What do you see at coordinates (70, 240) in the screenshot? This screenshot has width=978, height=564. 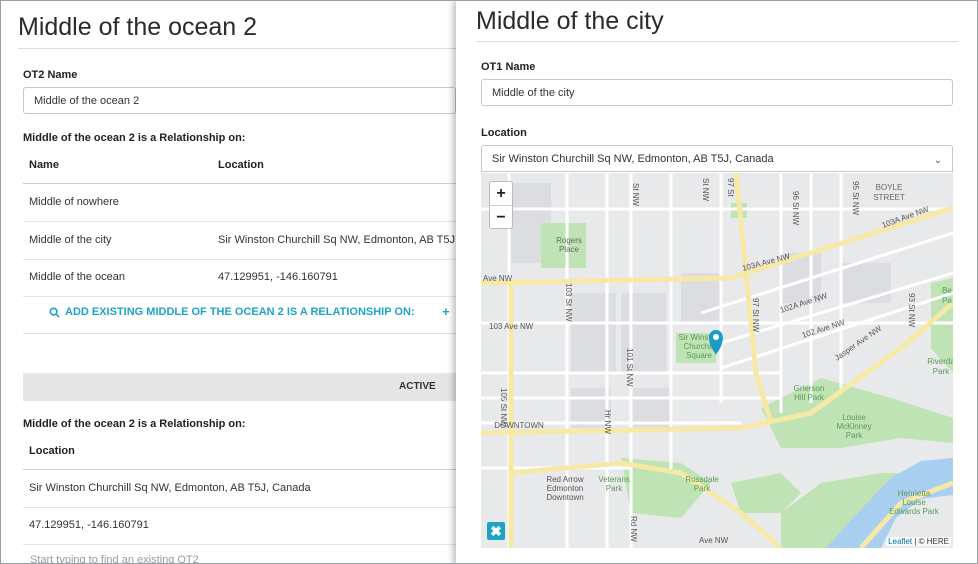 I see `row-name: Middle of the city` at bounding box center [70, 240].